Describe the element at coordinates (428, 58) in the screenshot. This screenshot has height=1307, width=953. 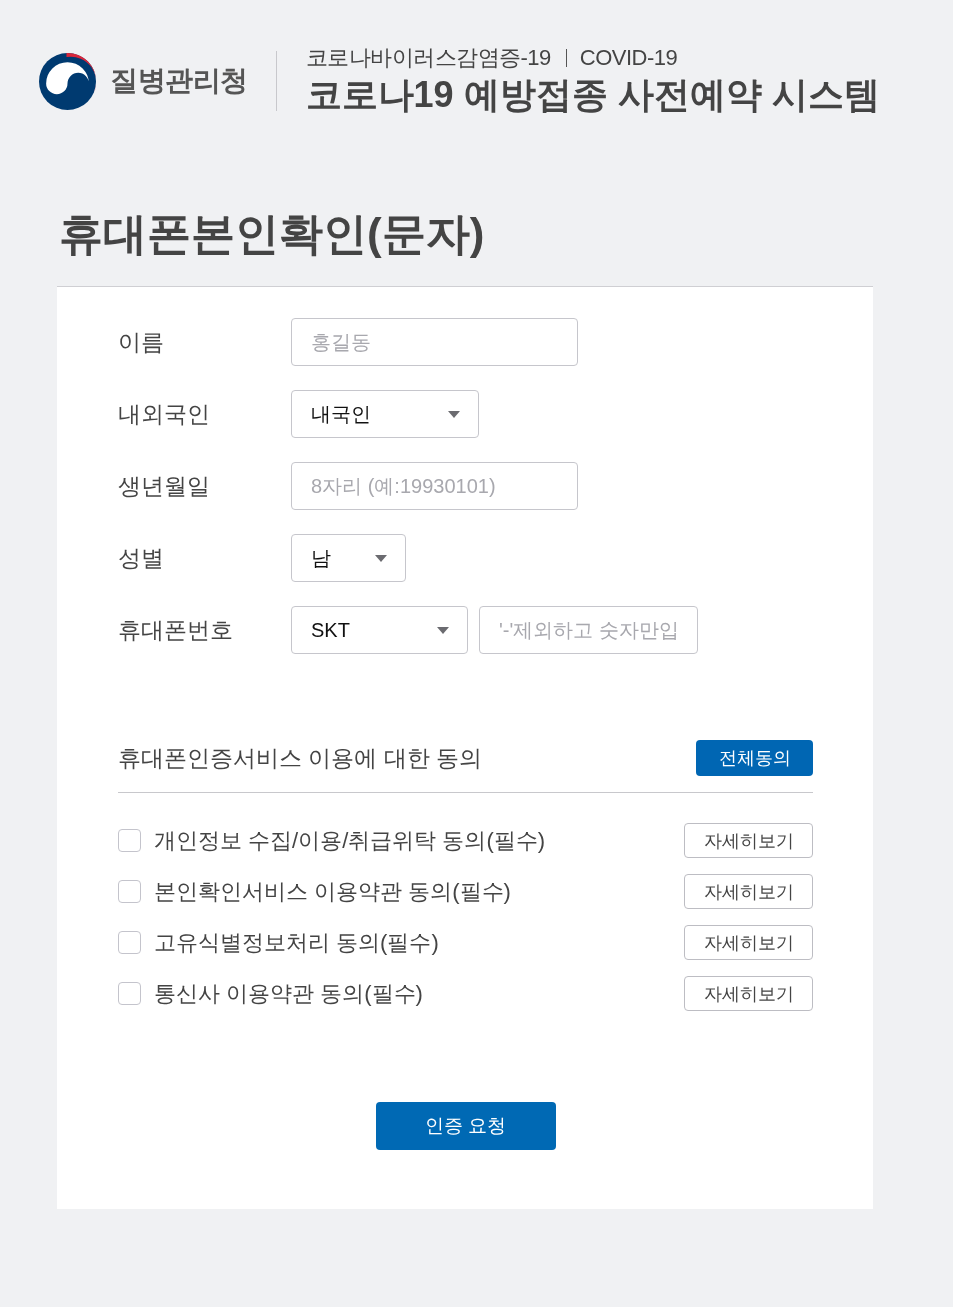
I see `subtitle: 코로나바이러스감염증-19` at that location.